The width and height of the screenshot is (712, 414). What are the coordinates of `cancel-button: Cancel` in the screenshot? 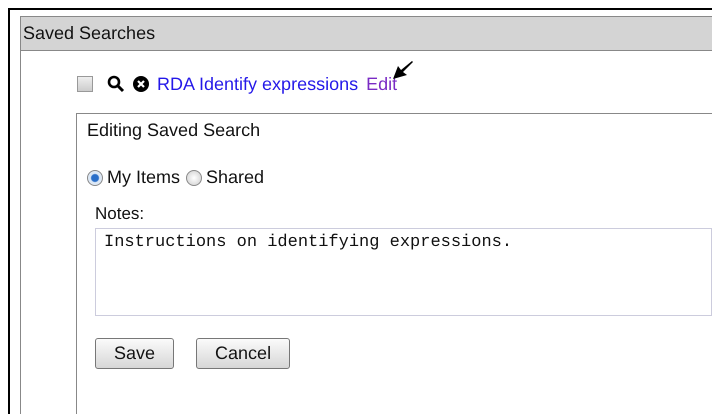 It's located at (243, 353).